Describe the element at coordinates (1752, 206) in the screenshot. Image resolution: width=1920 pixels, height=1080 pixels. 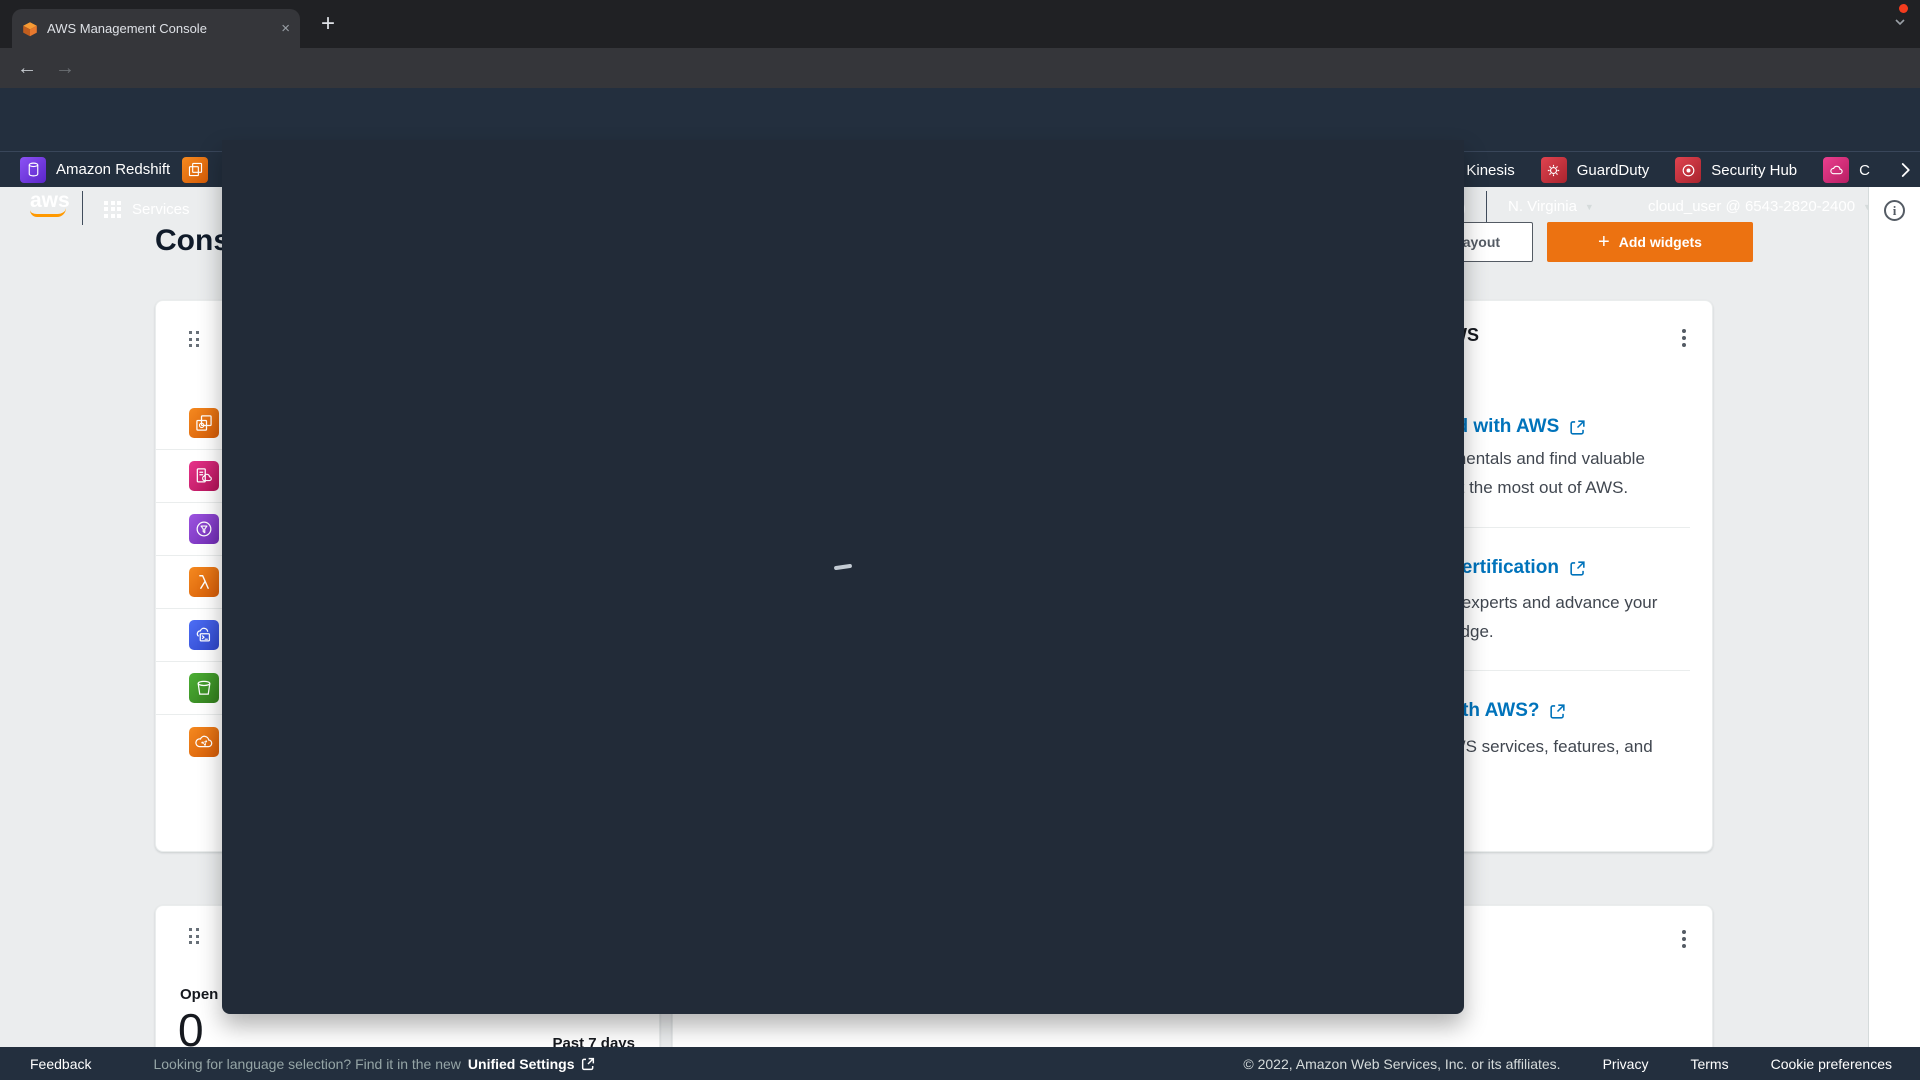
I see `account-label: cloud_user @ 6543-2820-2400` at that location.